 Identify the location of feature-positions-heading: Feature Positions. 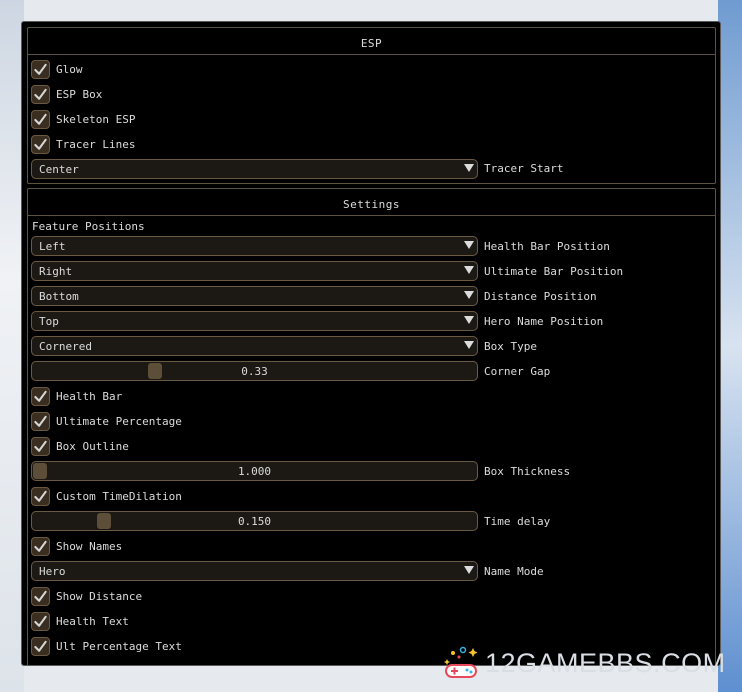
(88, 226).